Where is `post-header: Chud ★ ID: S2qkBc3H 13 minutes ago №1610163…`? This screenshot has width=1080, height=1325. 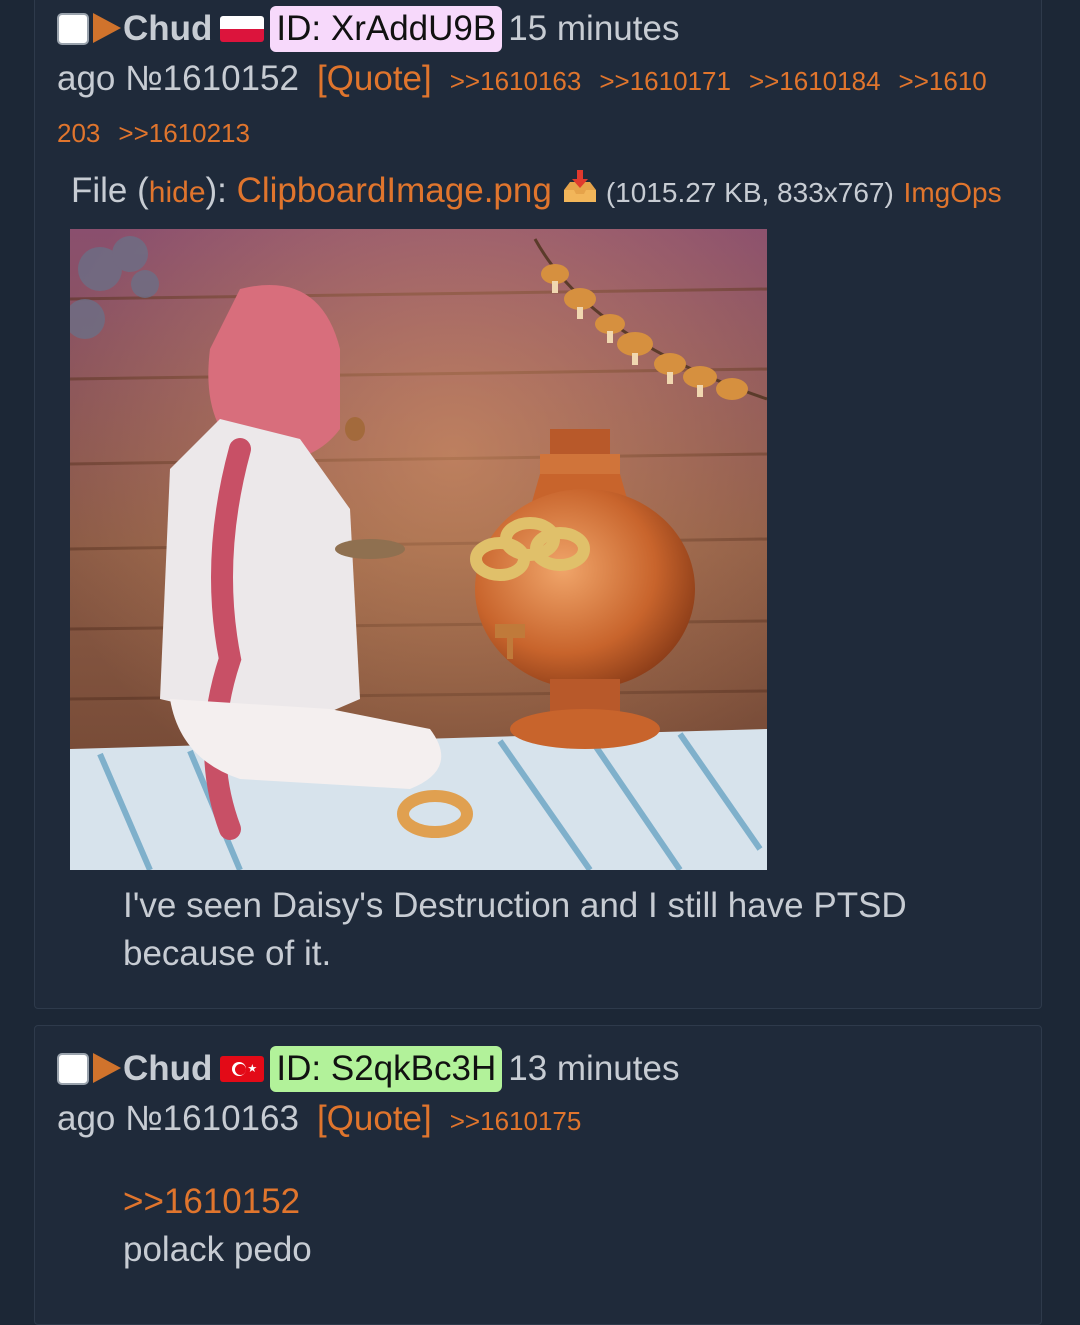
post-header: Chud ★ ID: S2qkBc3H 13 minutes ago №1610163… is located at coordinates (545, 1095).